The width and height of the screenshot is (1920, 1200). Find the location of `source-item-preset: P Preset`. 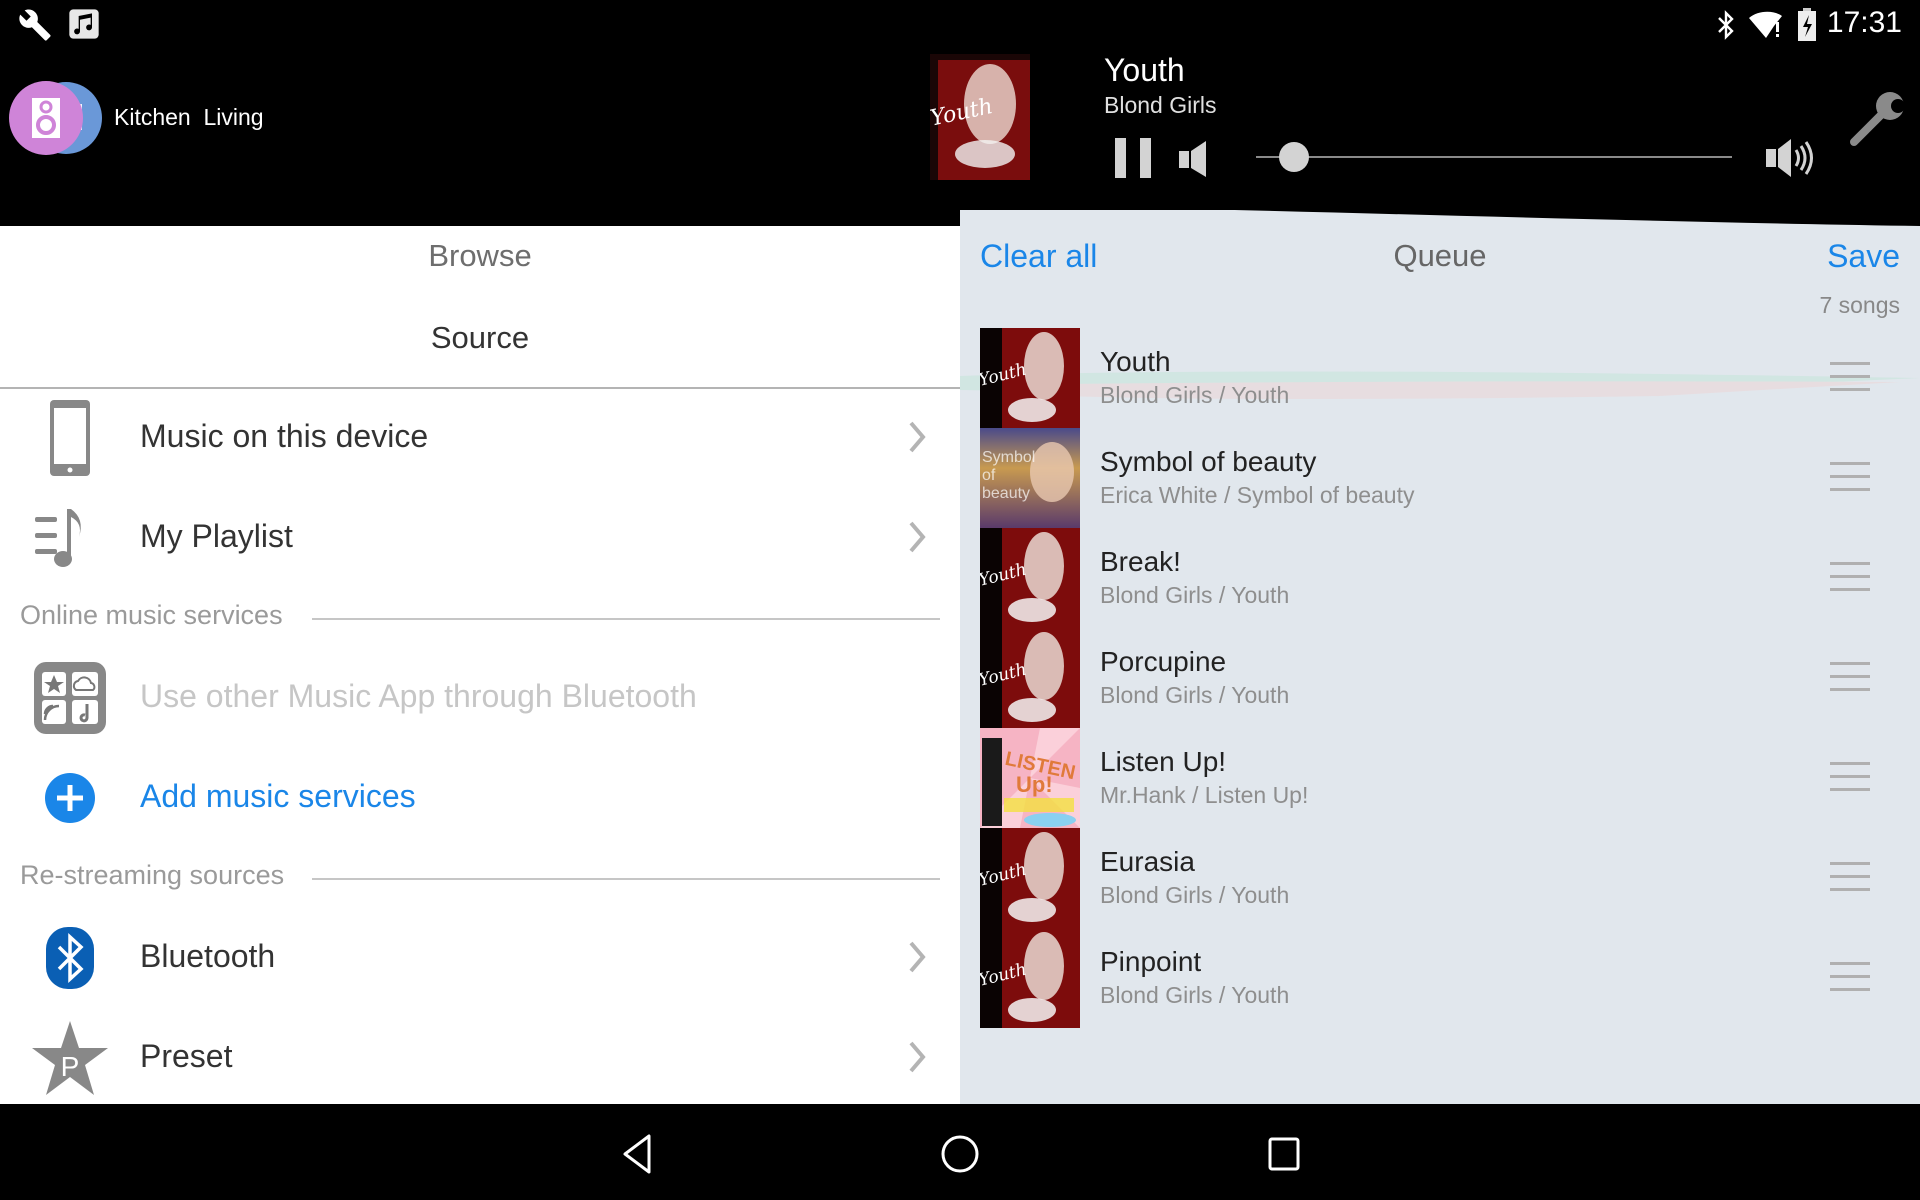

source-item-preset: P Preset is located at coordinates (480, 1058).